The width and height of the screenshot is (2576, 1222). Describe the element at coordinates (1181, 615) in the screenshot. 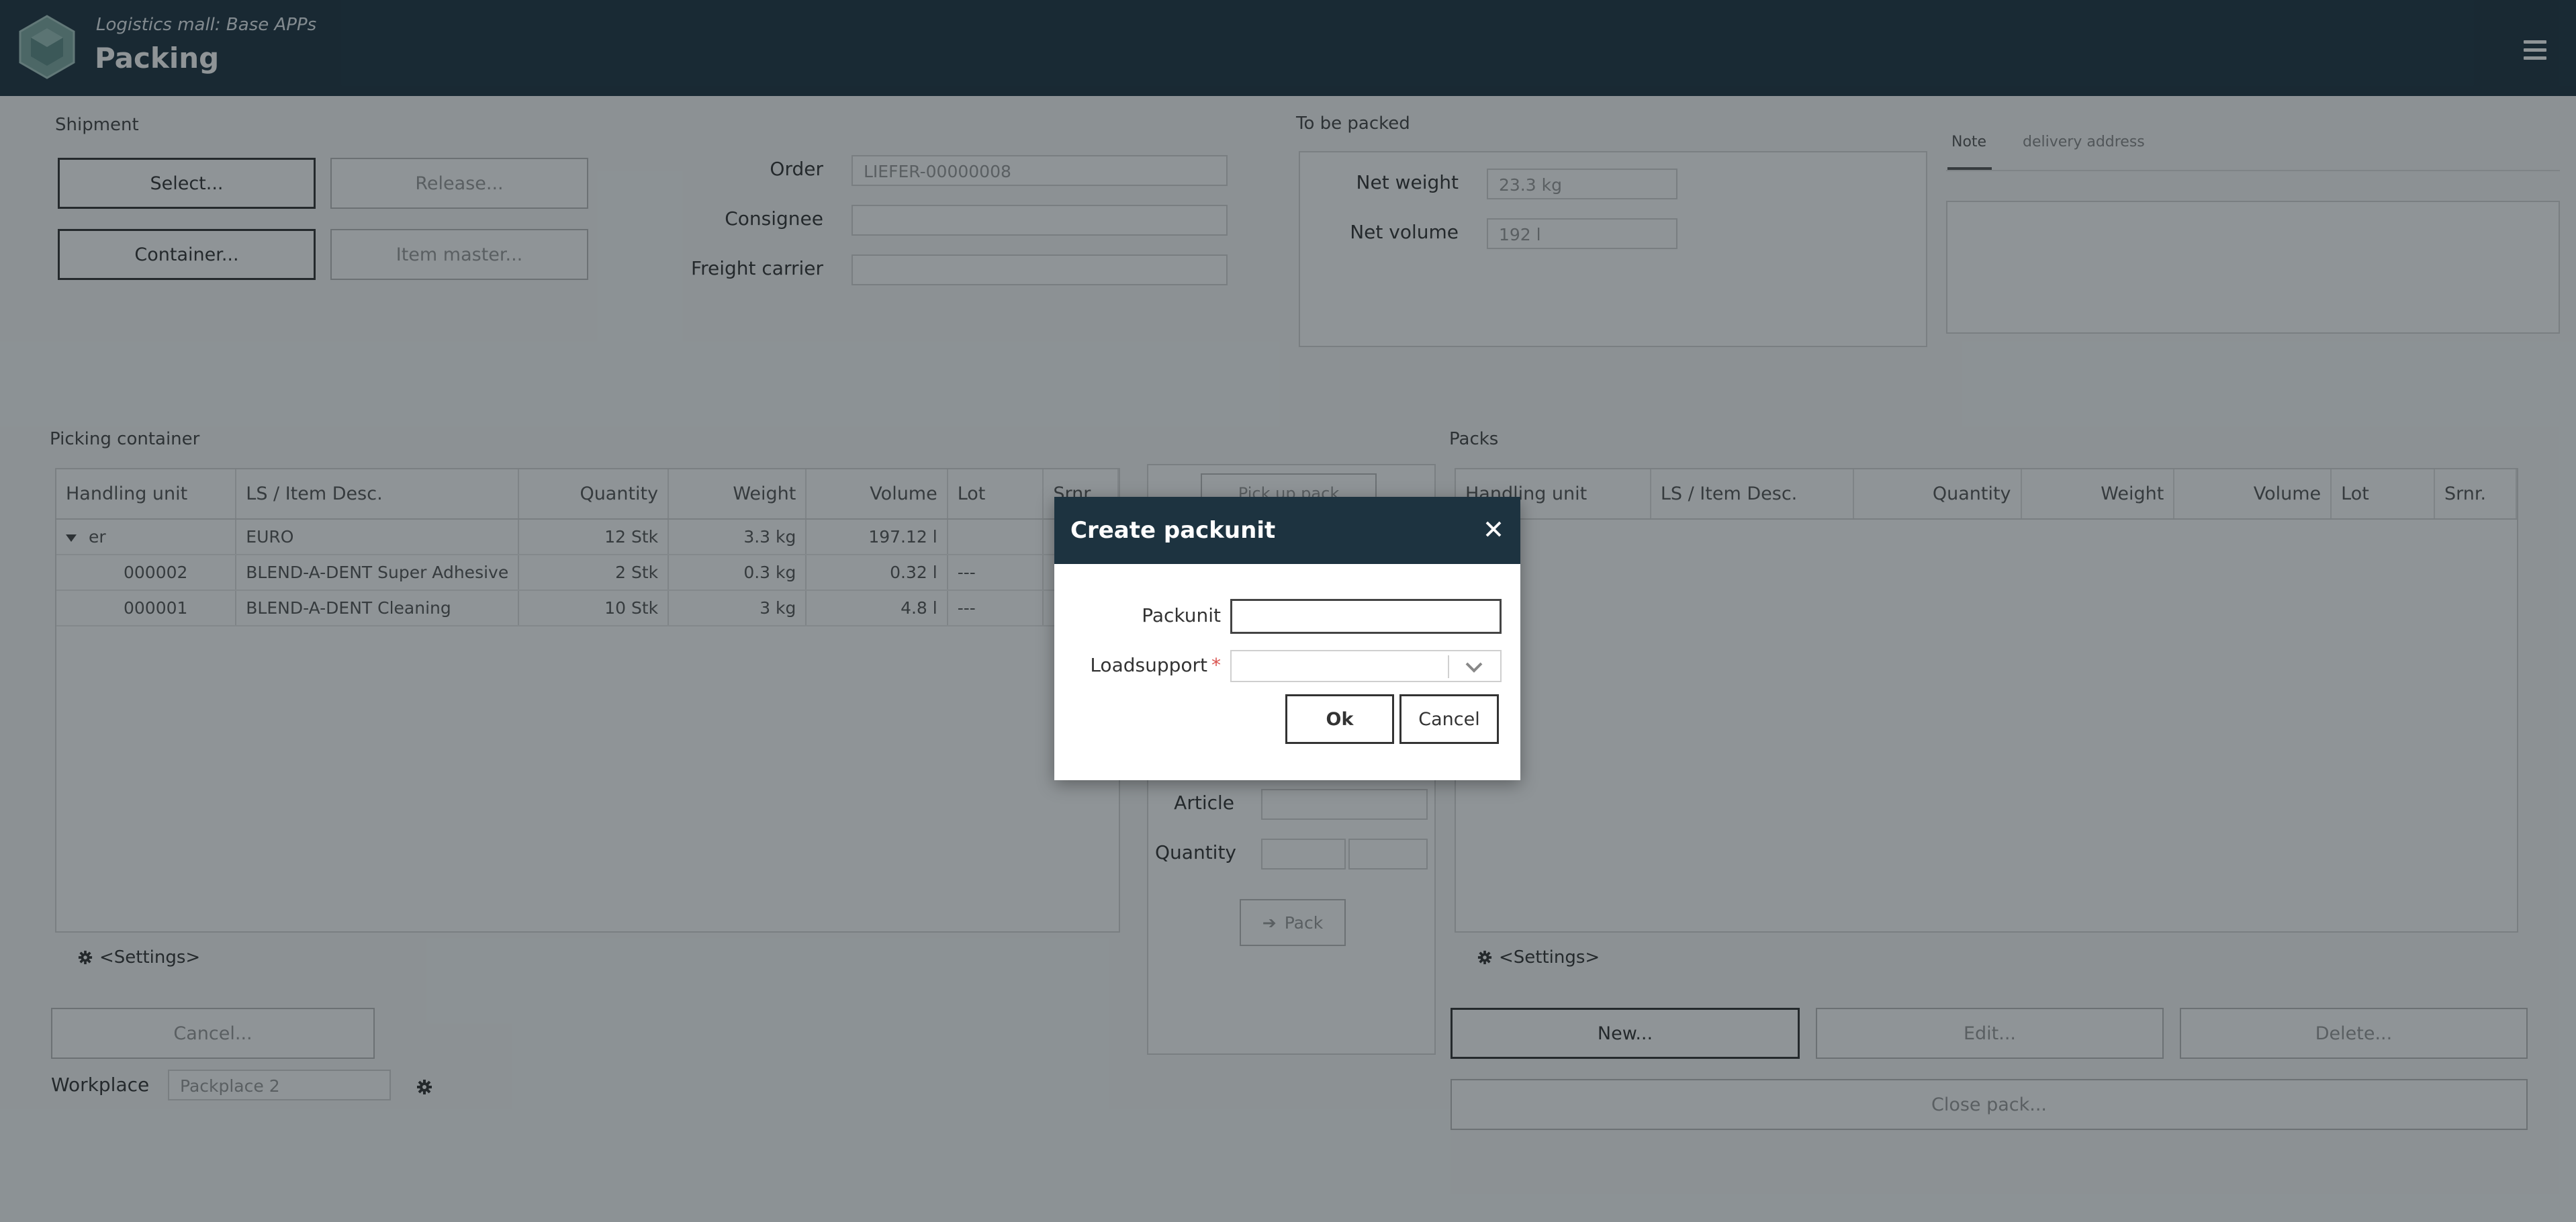

I see `packunit-label: Packunit` at that location.